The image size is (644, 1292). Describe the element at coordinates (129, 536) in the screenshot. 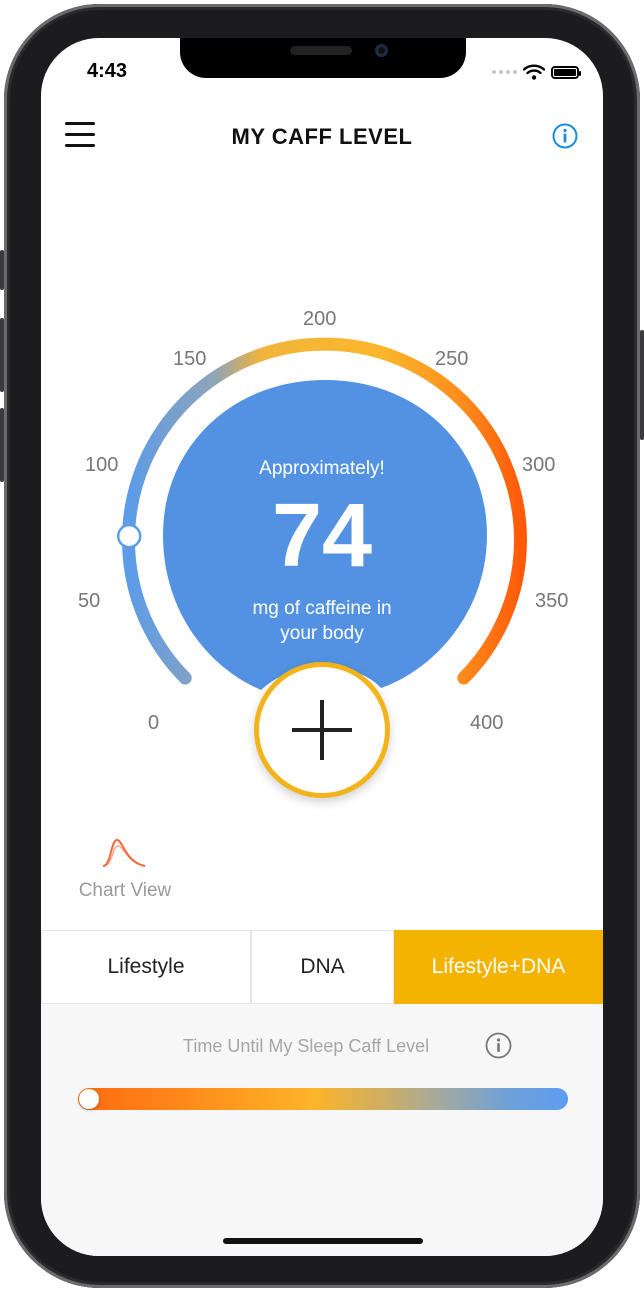

I see `gauge-thumb` at that location.